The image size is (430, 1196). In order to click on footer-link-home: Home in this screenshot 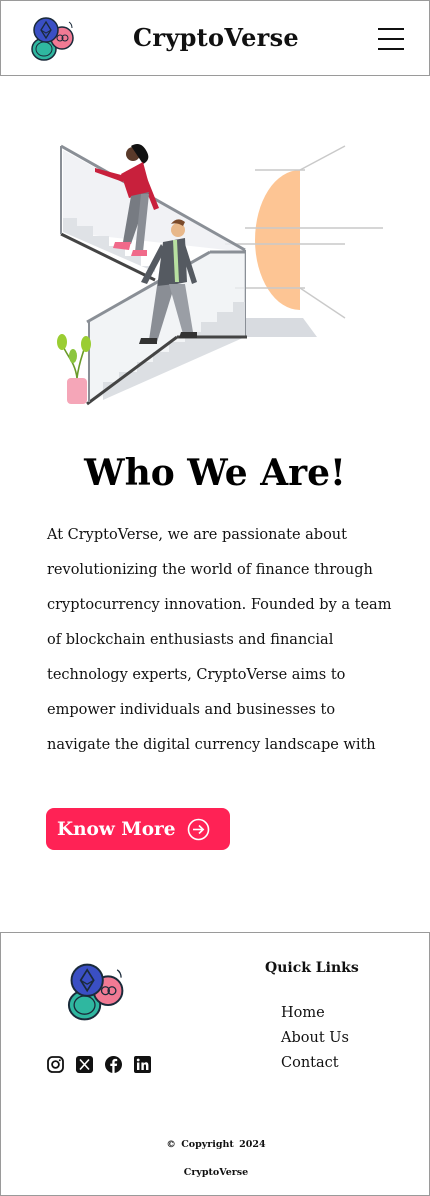, I will do `click(315, 1016)`.